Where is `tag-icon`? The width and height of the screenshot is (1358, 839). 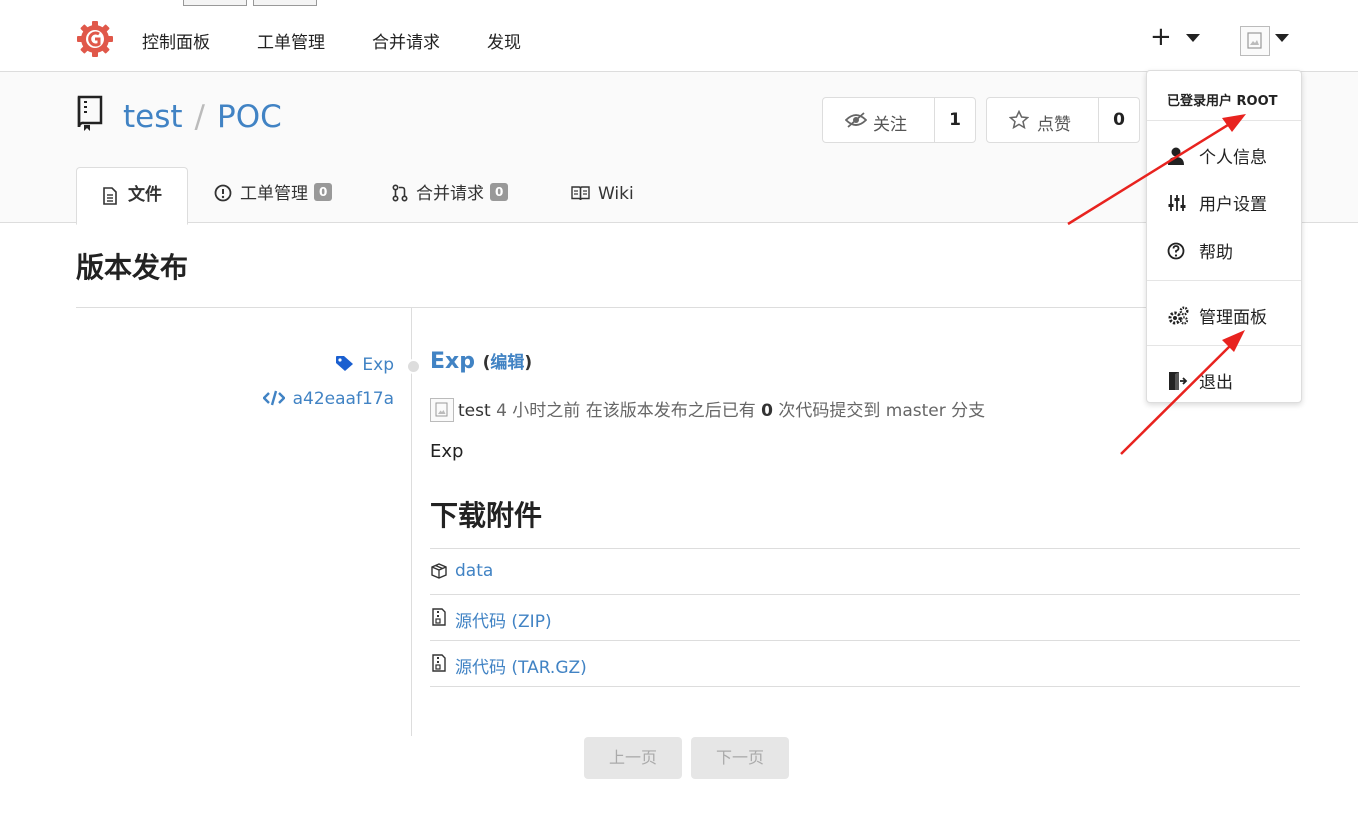 tag-icon is located at coordinates (345, 363).